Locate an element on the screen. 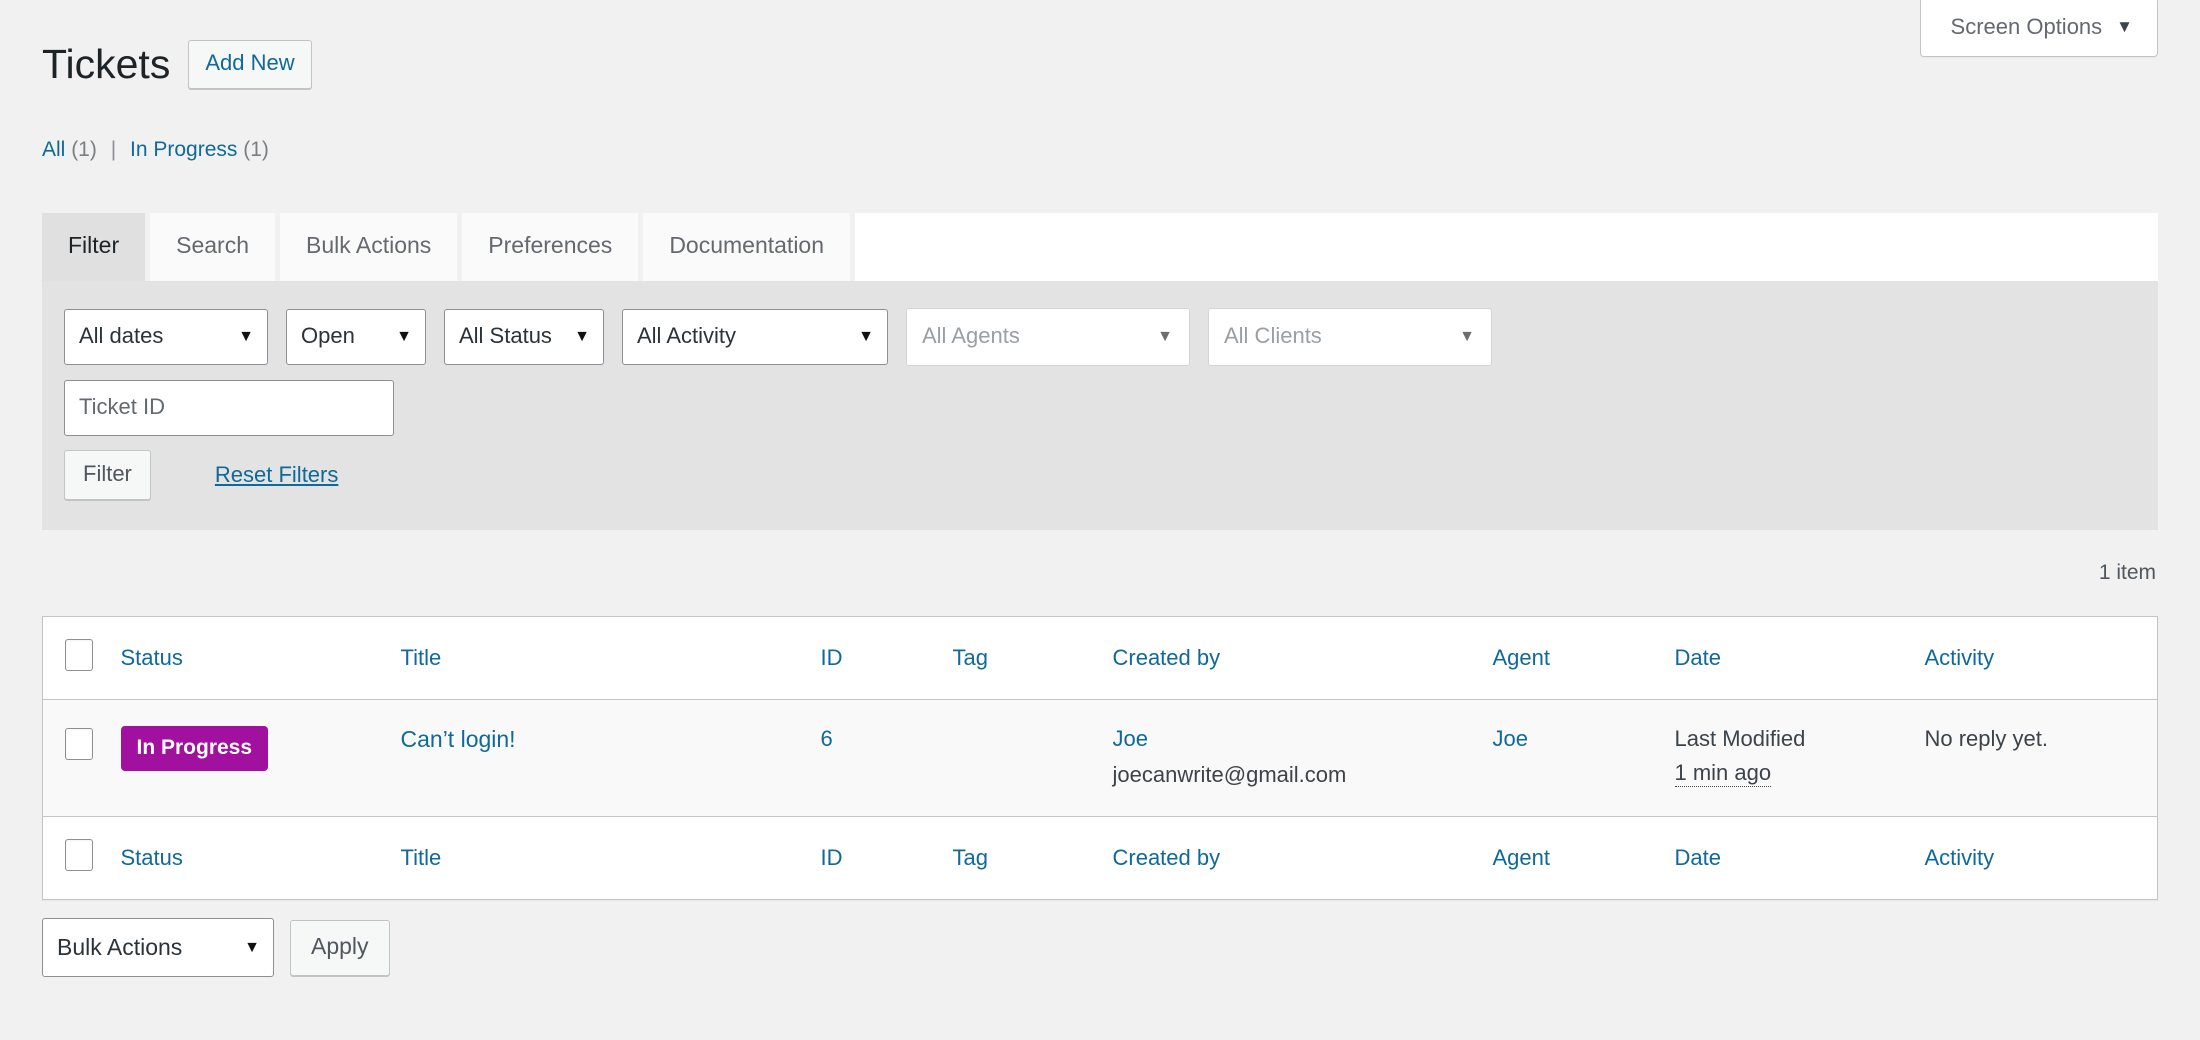  column-footer-id: ID is located at coordinates (886, 858).